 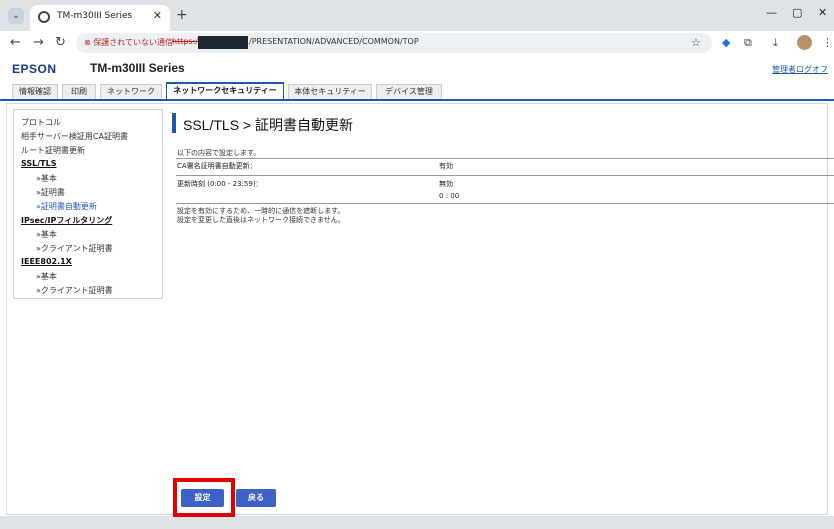 I want to click on more-menu-icon: ⋮, so click(x=827, y=42).